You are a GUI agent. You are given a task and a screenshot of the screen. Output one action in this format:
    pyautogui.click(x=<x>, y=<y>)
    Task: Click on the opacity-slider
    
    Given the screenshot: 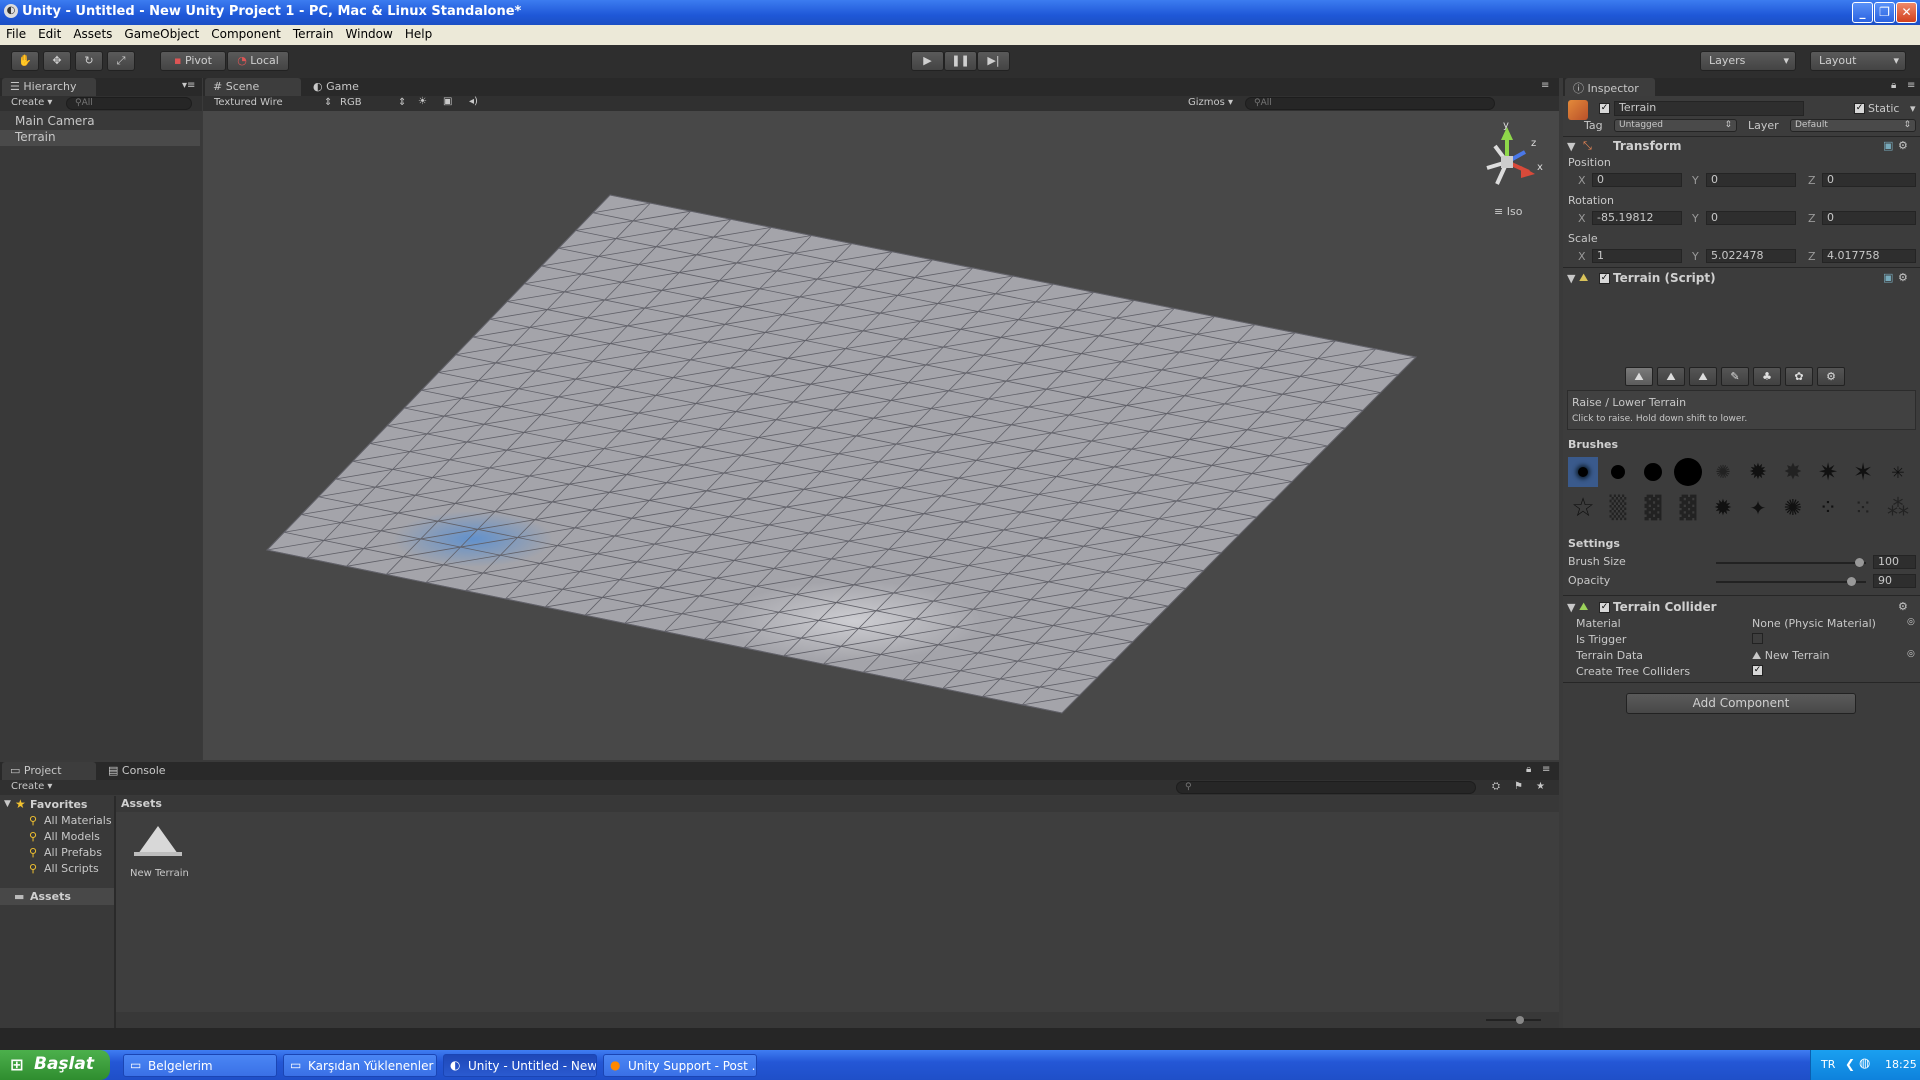 What is the action you would take?
    pyautogui.click(x=1791, y=581)
    